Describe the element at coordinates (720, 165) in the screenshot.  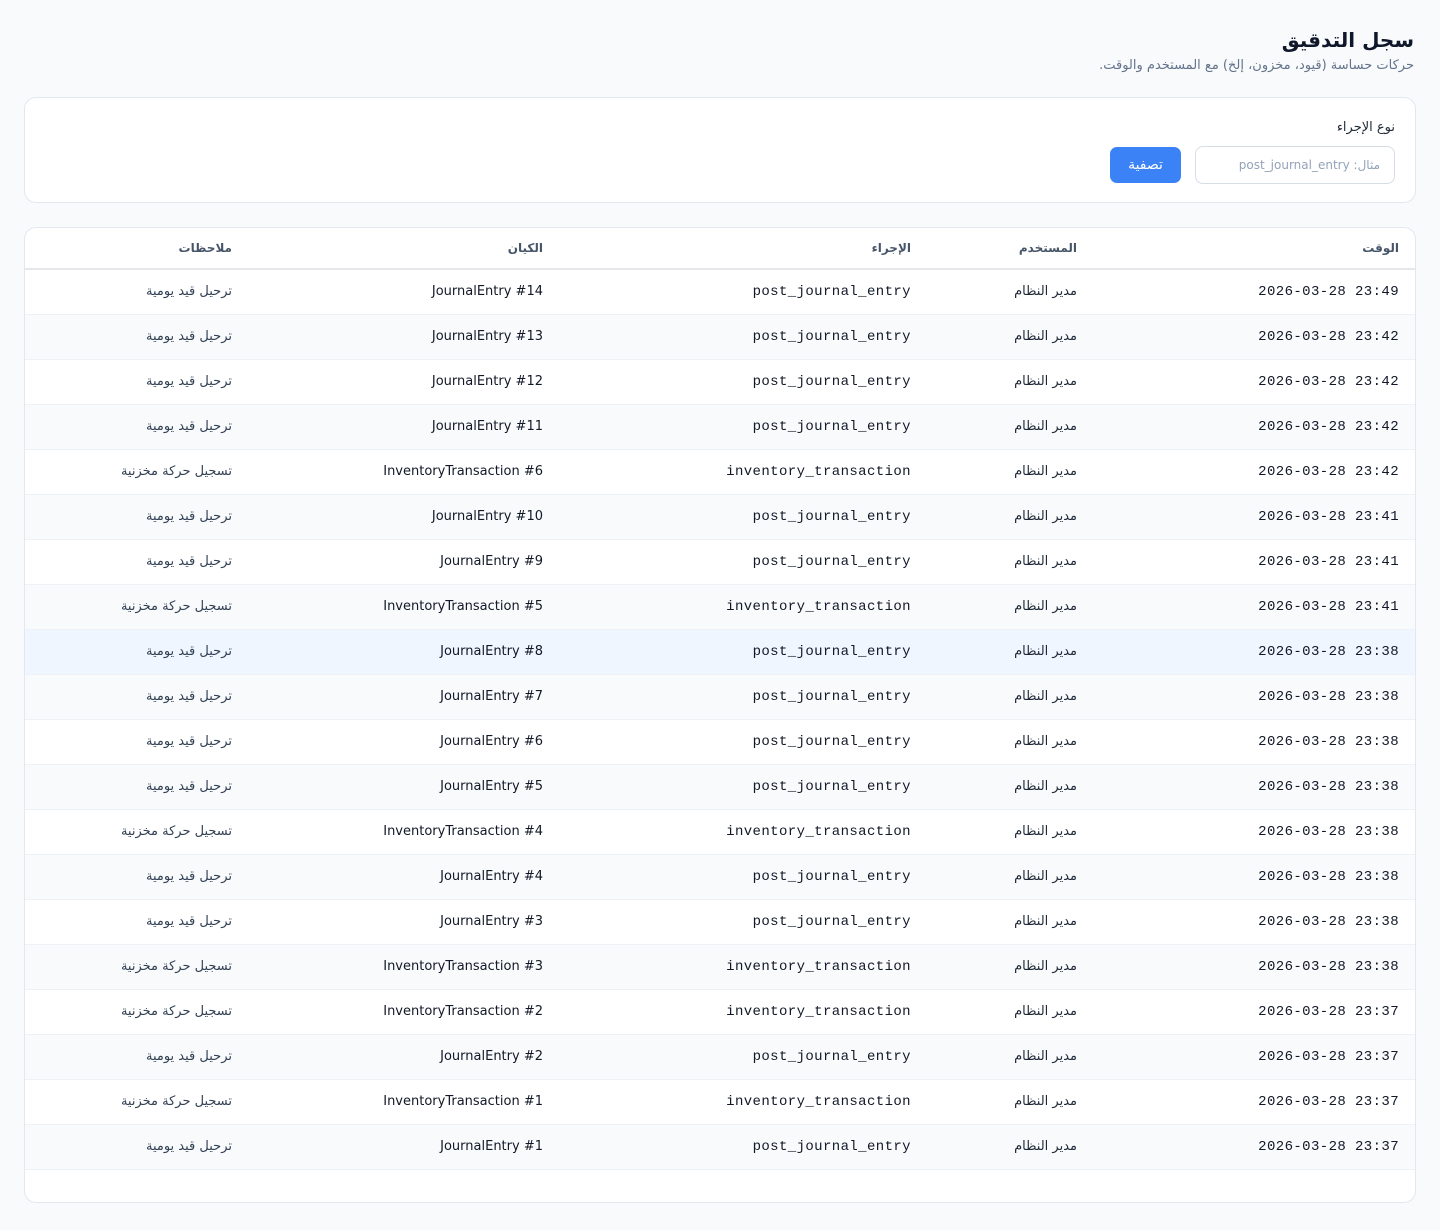
I see `filter-row: تصفية` at that location.